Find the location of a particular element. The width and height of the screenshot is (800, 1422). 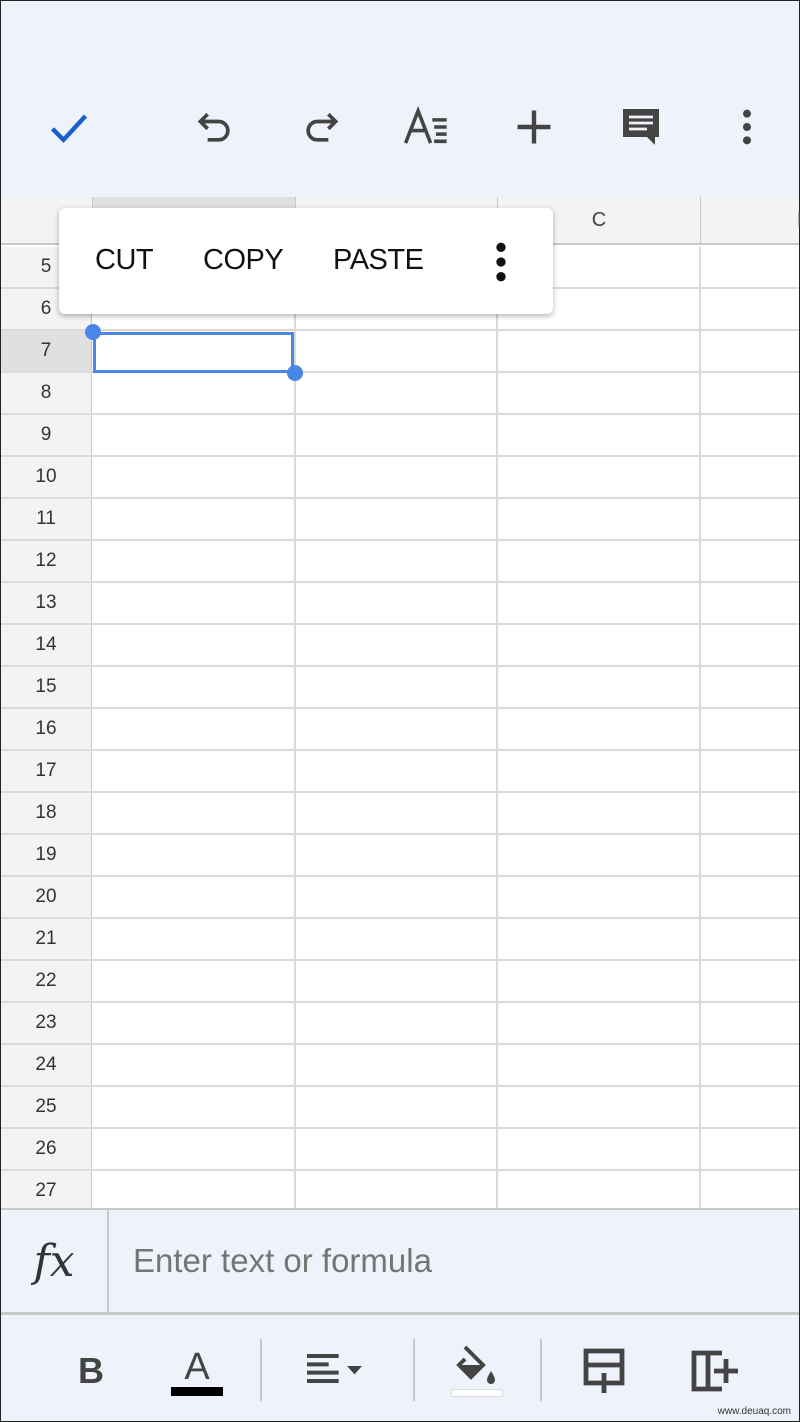

align-dropdown-icon is located at coordinates (337, 1371).